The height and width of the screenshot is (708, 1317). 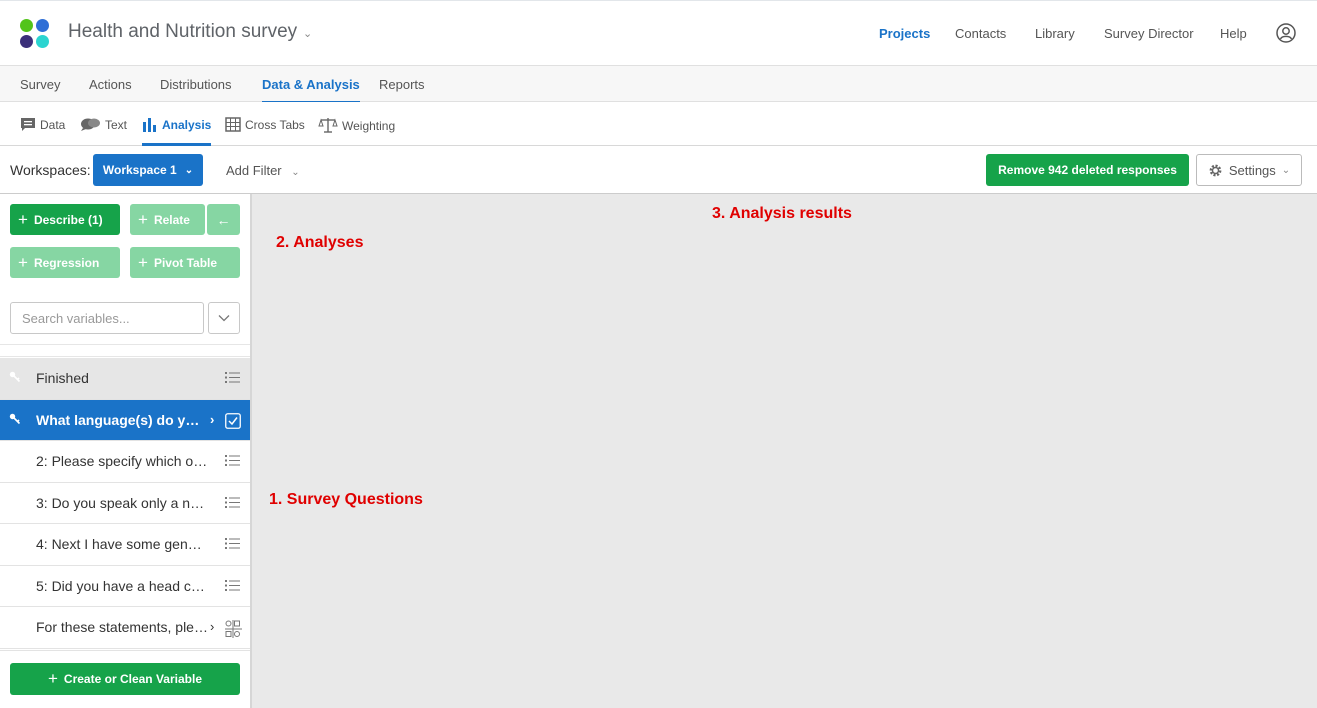 I want to click on variable-item: For these statements, please indicate ›, so click(x=125, y=628).